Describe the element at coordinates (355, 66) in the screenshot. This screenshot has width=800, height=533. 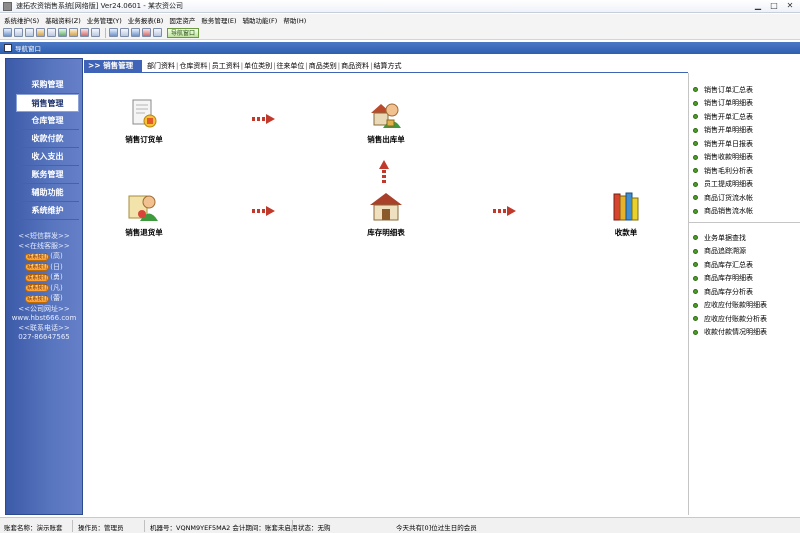
I see `link-products: 商品资料` at that location.